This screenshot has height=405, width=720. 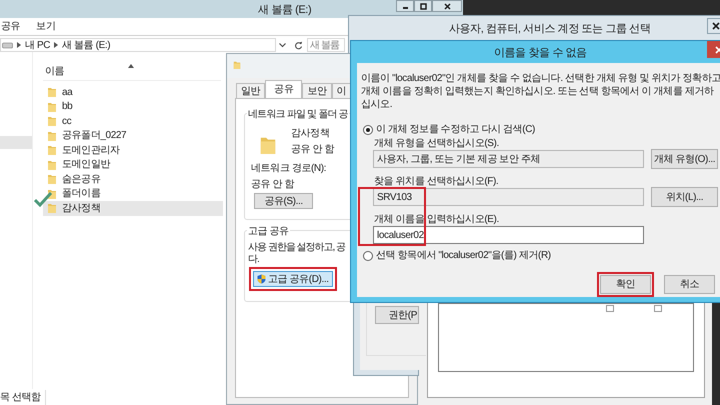 What do you see at coordinates (53, 71) in the screenshot?
I see `column-header: 이름` at bounding box center [53, 71].